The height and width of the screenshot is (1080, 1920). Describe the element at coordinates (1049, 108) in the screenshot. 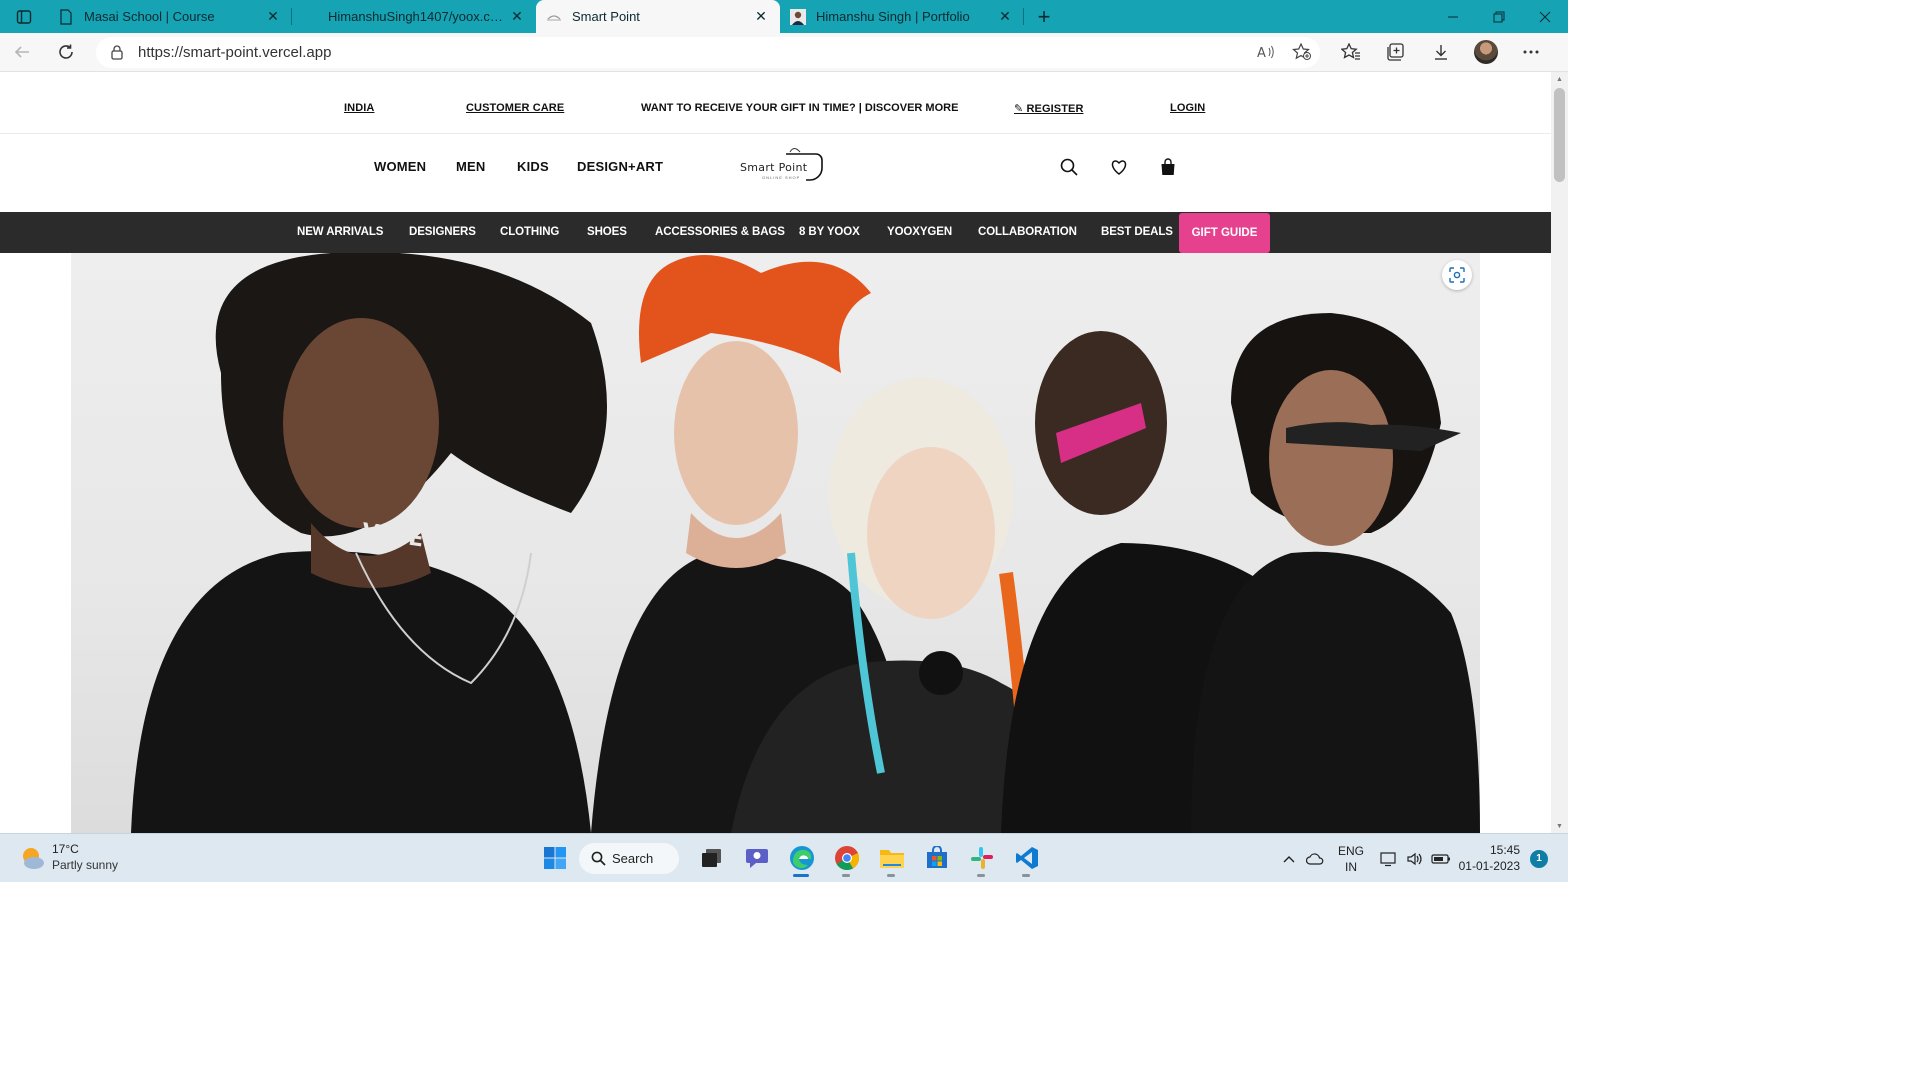

I see `register-link: ✎ REGISTER` at that location.